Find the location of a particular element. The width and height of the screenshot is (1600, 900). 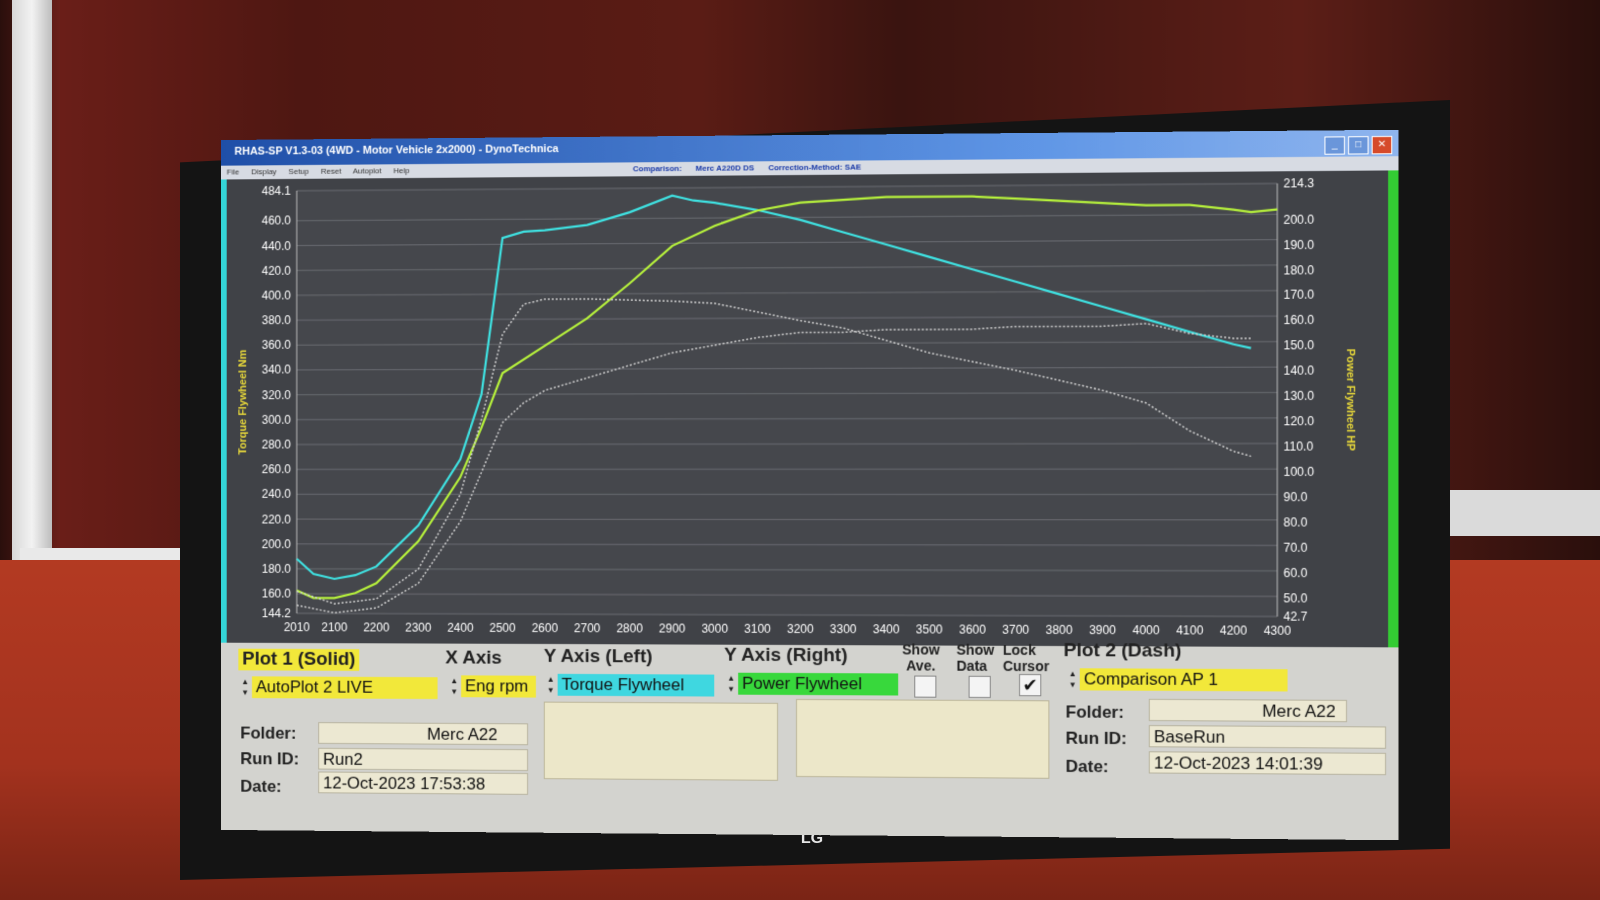

x-axis-spinner: ▲ ▼ is located at coordinates (454, 686).